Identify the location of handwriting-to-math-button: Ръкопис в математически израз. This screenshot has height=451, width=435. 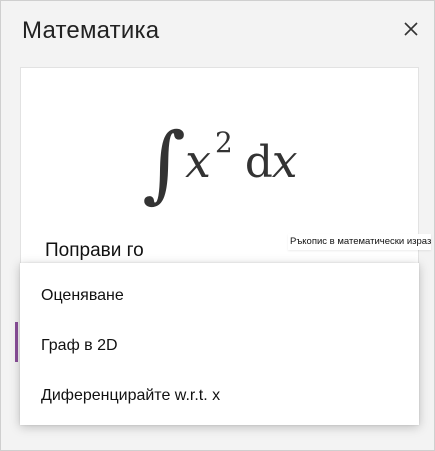
(360, 242).